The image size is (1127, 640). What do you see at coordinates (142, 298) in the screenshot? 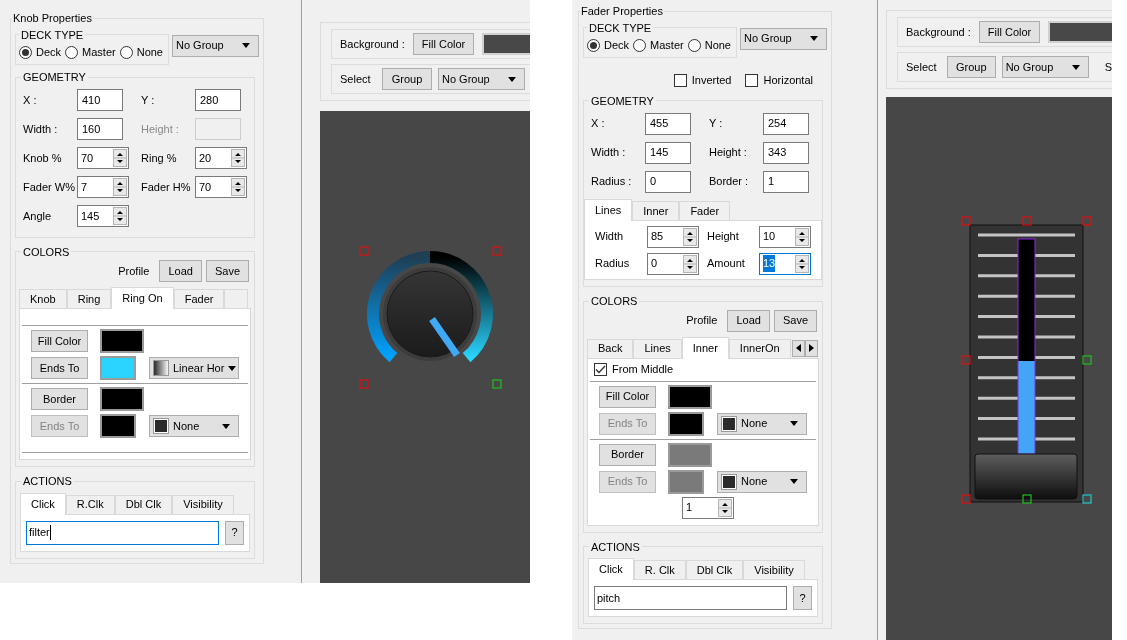
I see `tab: Ring On` at bounding box center [142, 298].